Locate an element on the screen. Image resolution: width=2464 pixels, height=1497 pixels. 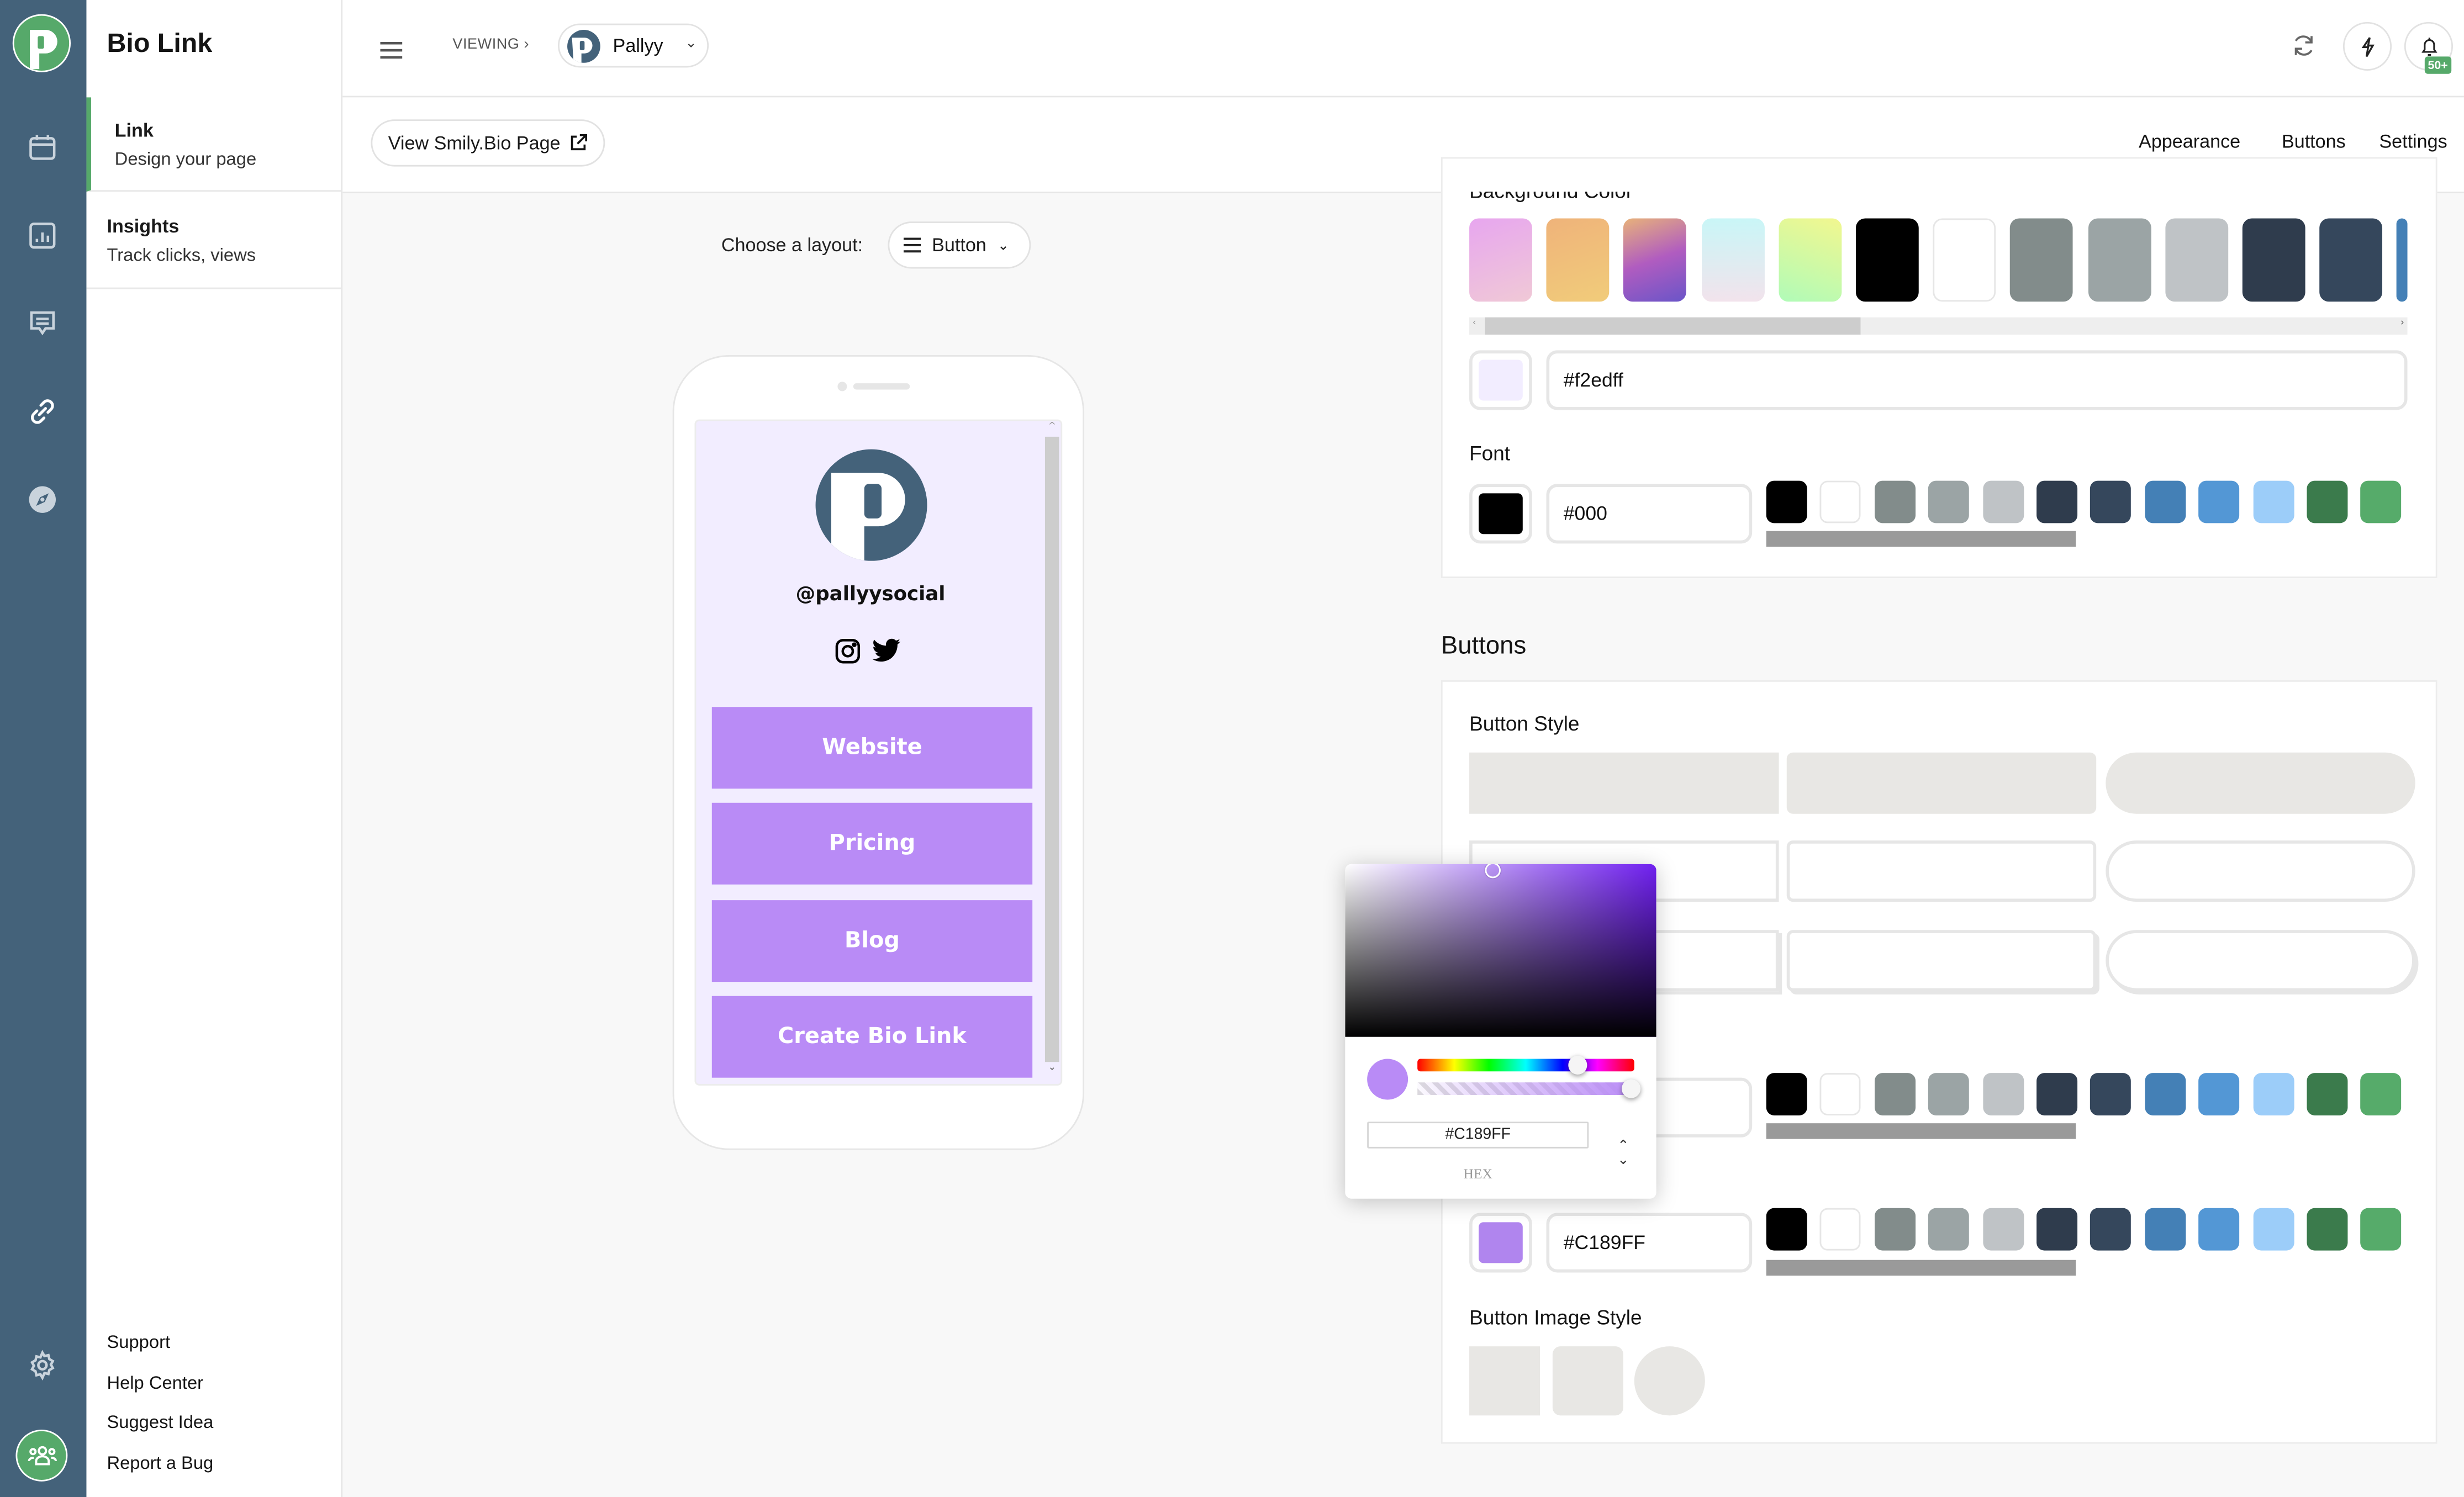
button-color-palette-scrollbar is located at coordinates (1921, 1268).